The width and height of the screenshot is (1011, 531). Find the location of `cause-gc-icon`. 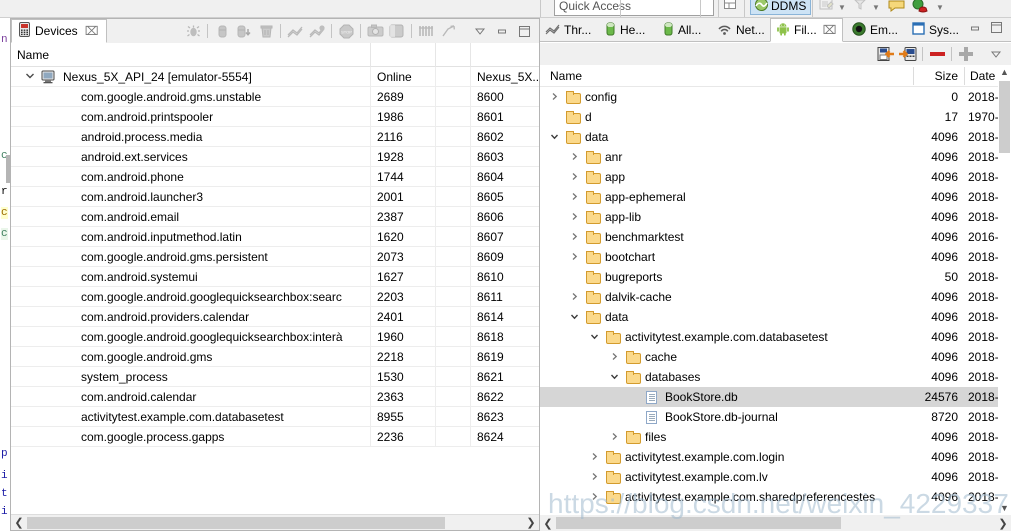

cause-gc-icon is located at coordinates (266, 31).